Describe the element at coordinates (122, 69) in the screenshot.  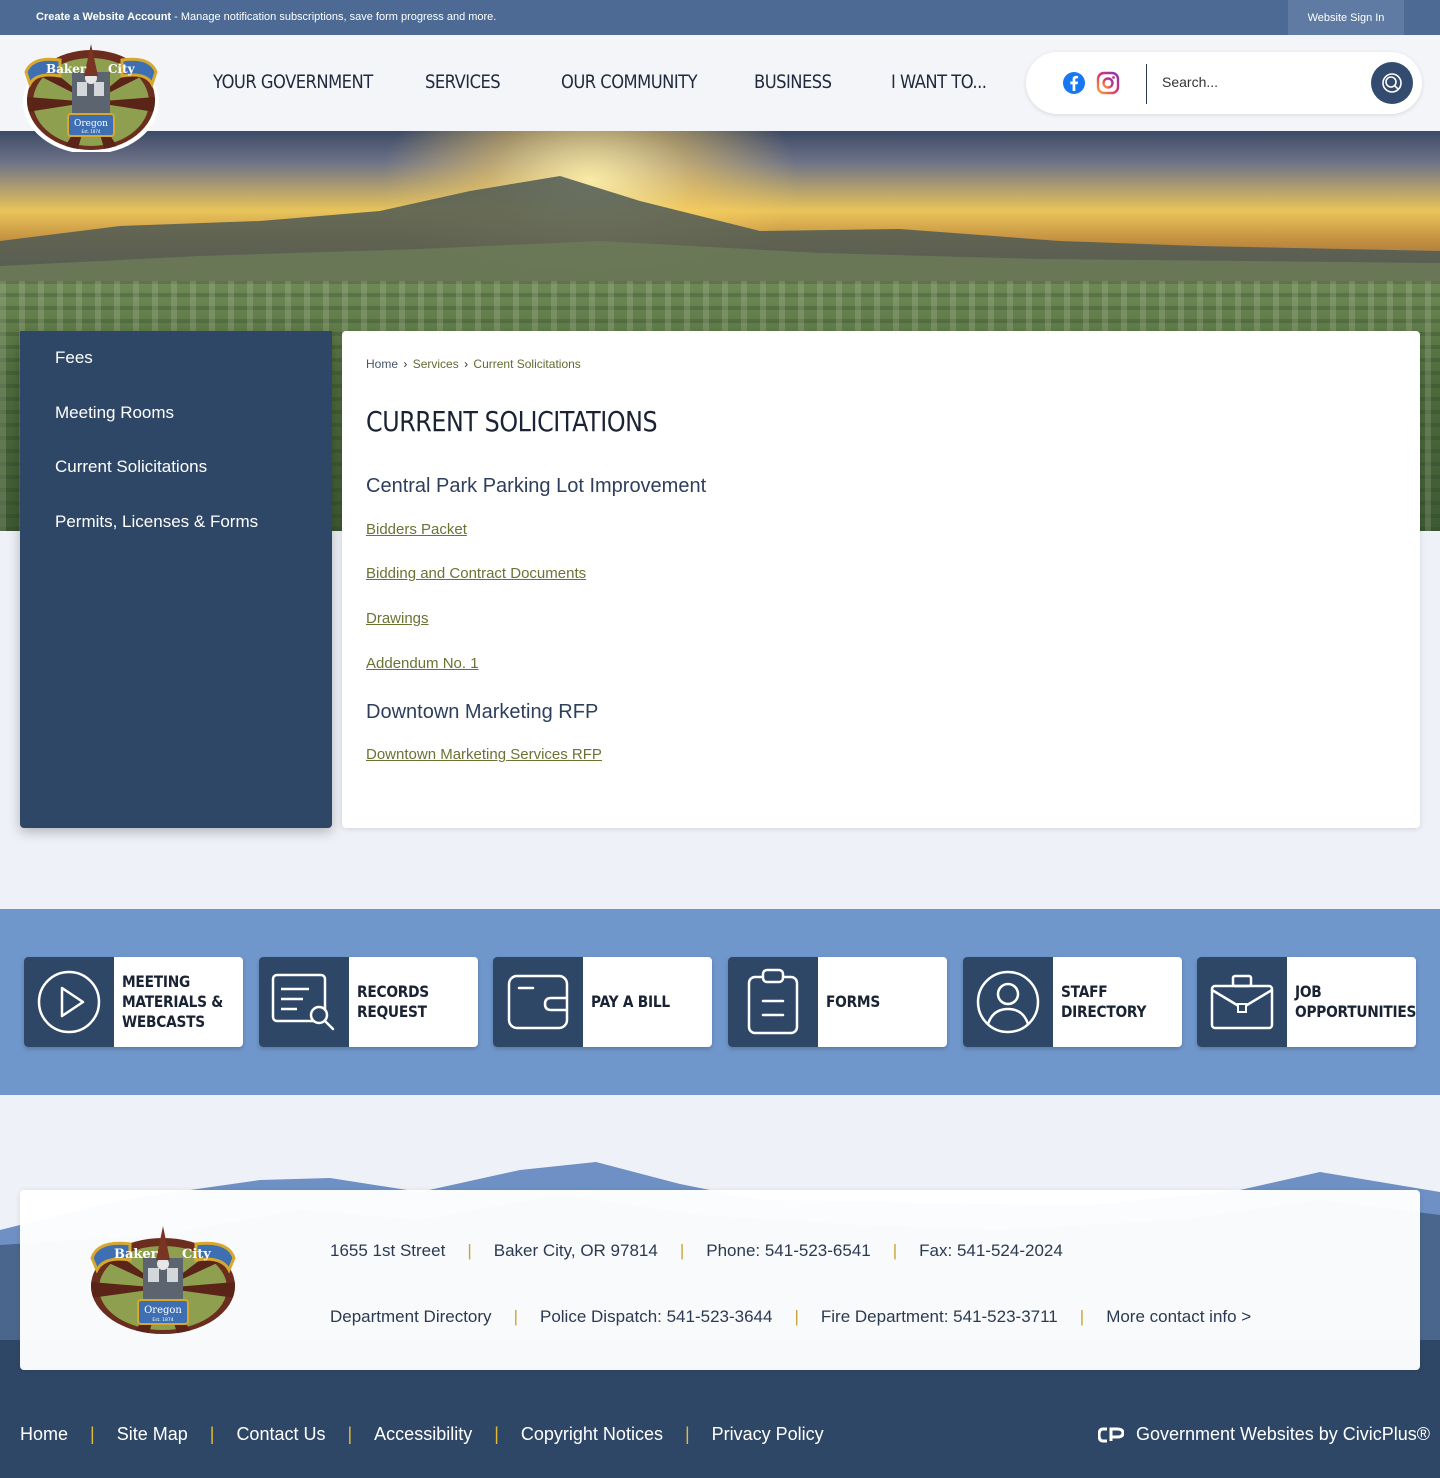
I see `logo-word-right: City` at that location.